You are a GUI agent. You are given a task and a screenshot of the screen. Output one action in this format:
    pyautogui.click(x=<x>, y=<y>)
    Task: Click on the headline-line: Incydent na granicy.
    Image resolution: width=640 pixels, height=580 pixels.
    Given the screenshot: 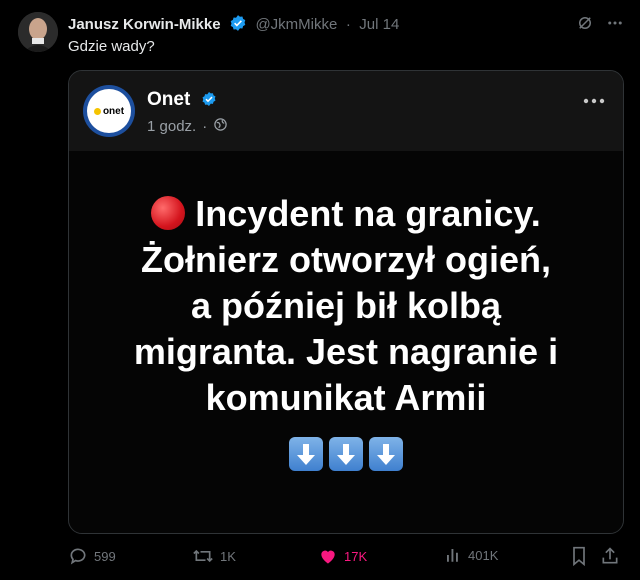 What is the action you would take?
    pyautogui.click(x=346, y=214)
    